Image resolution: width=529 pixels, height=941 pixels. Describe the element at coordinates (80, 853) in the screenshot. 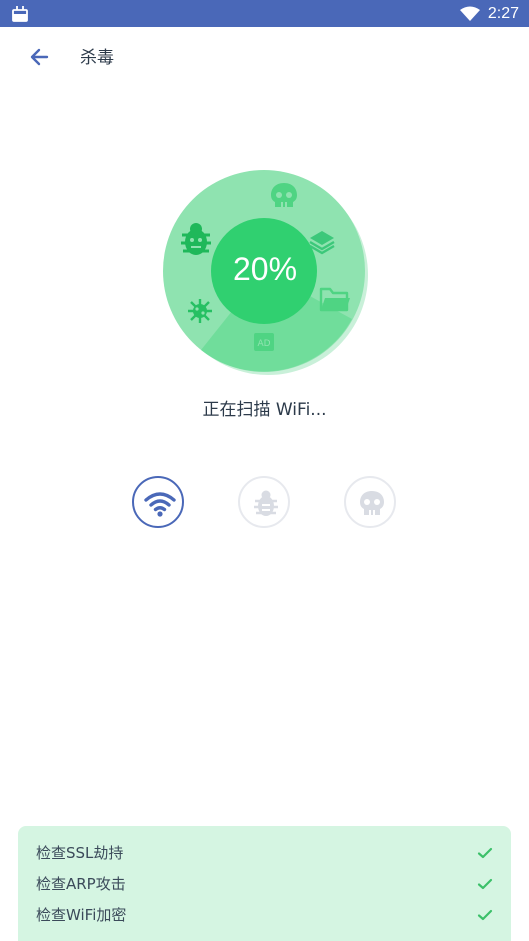

I see `check-item-label: 检查SSL劫持` at that location.